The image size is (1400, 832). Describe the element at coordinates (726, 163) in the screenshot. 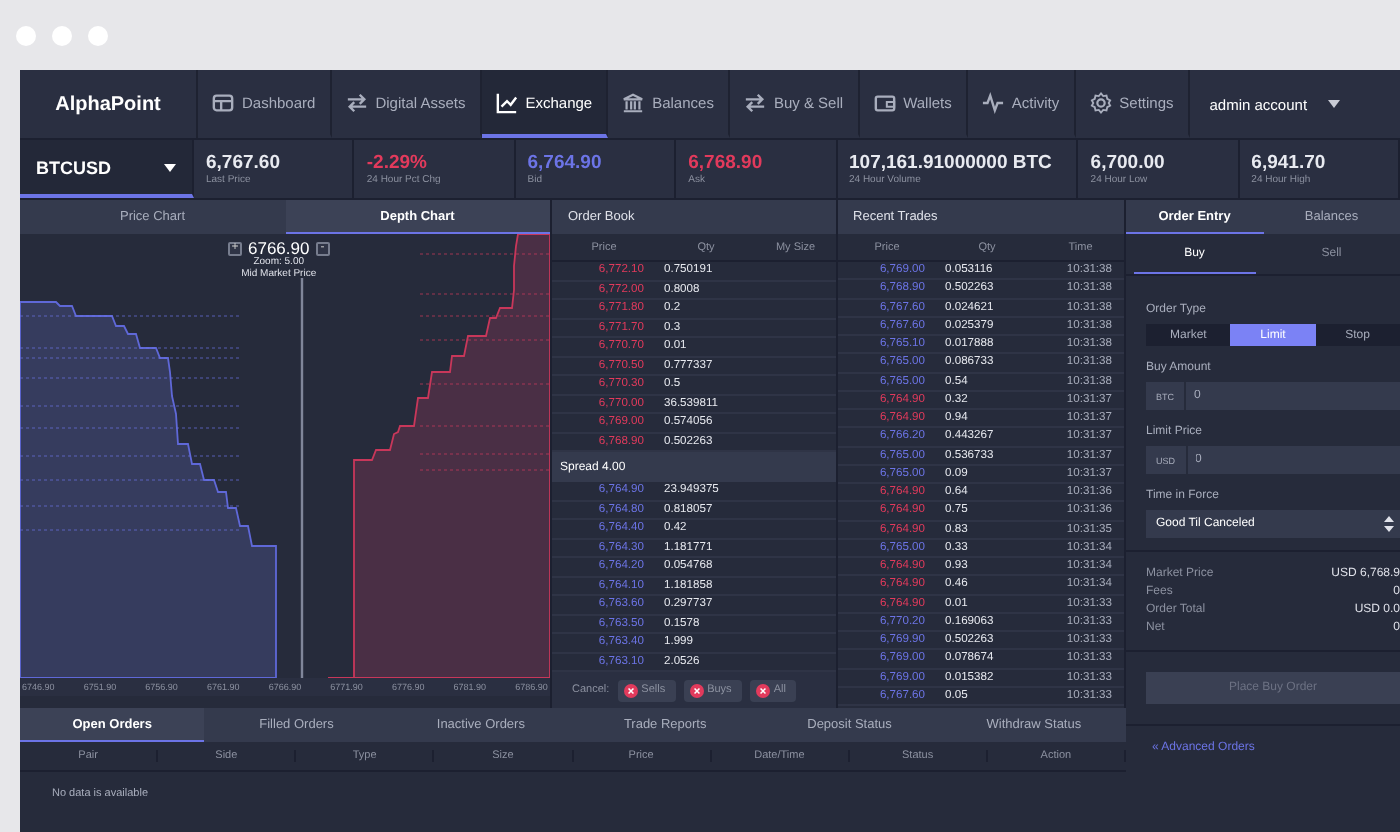

I see `stat-value: 6,768.90` at that location.